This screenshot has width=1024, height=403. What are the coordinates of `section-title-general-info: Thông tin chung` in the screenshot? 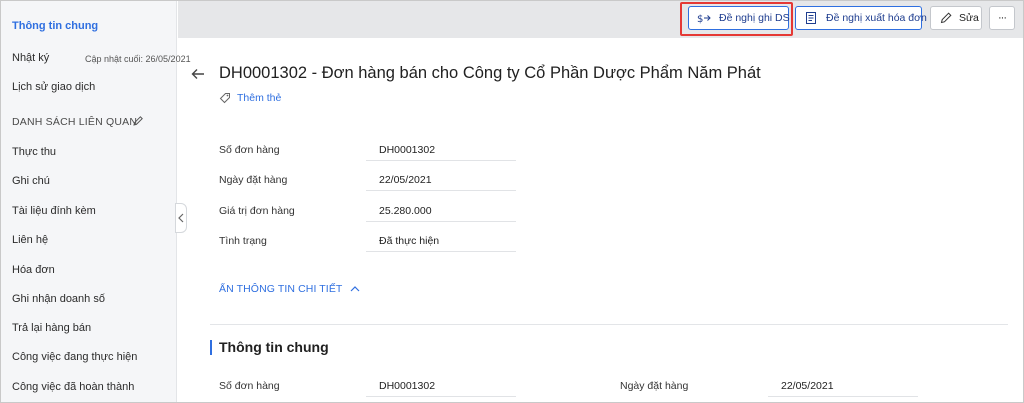 It's located at (274, 347).